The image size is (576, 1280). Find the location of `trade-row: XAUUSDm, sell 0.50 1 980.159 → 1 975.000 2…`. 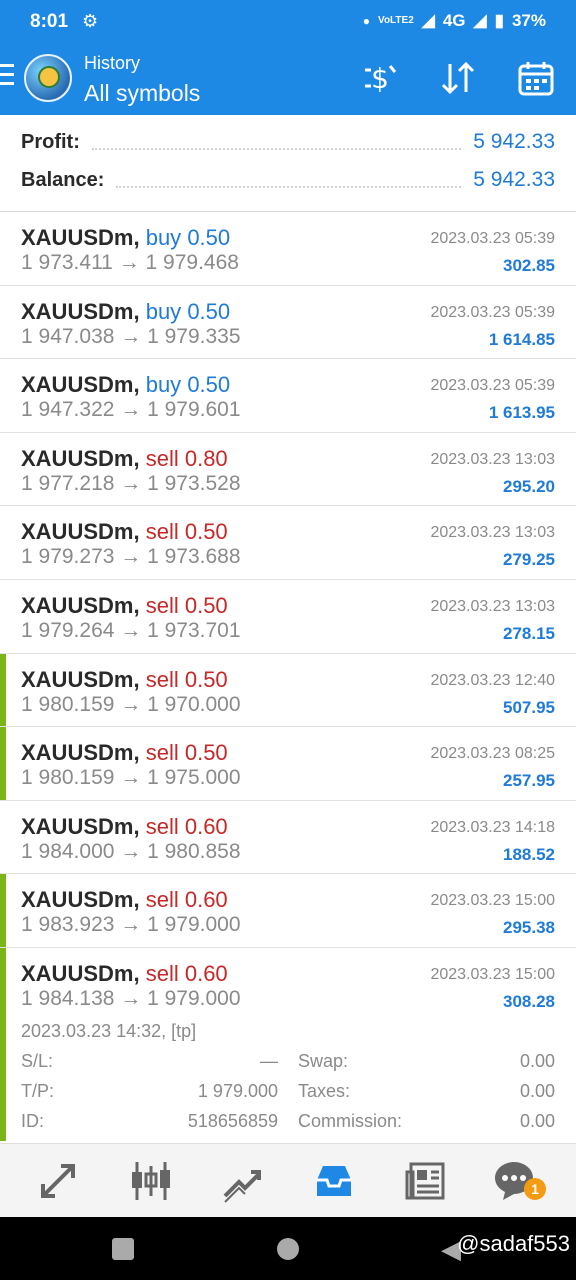

trade-row: XAUUSDm, sell 0.50 1 980.159 → 1 975.000 2… is located at coordinates (288, 764).